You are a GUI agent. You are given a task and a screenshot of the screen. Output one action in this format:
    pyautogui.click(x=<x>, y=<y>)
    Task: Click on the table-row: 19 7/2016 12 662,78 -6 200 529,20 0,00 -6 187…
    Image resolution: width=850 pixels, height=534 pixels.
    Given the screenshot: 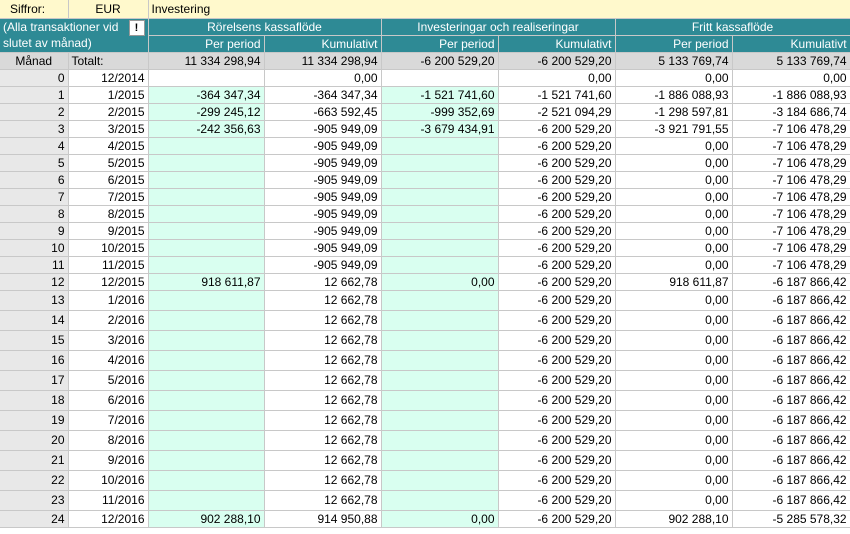 What is the action you would take?
    pyautogui.click(x=425, y=420)
    